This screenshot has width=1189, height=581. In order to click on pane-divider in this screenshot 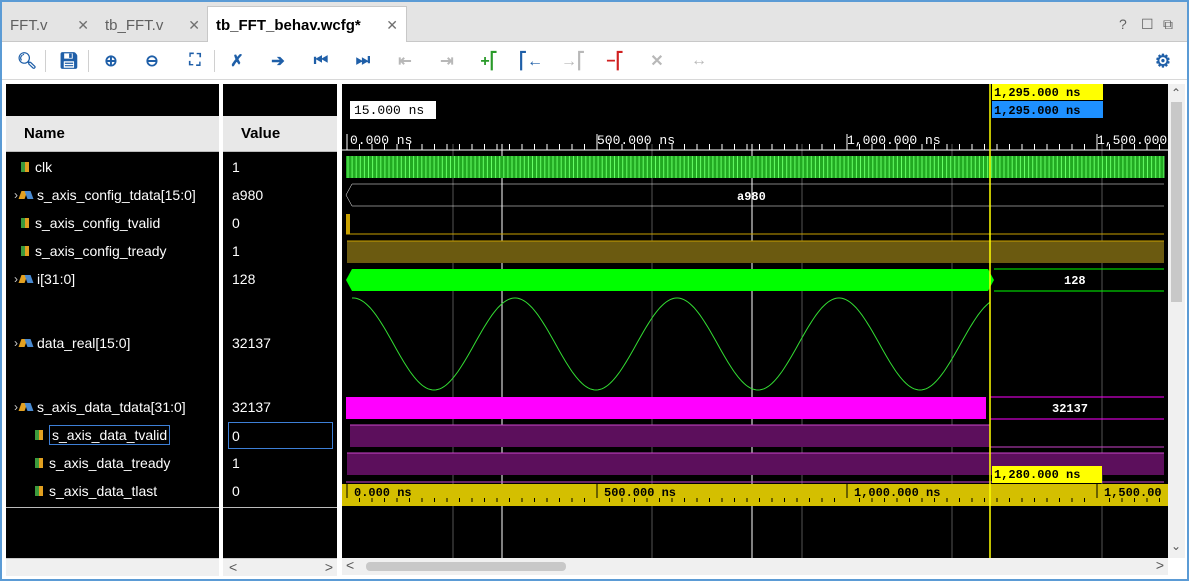, I will do `click(280, 507)`.